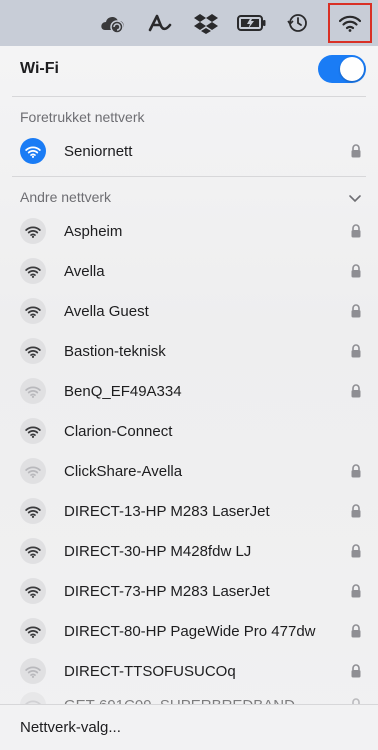  Describe the element at coordinates (167, 511) in the screenshot. I see `network-name: DIRECT-13-HP M283 LaserJet` at that location.